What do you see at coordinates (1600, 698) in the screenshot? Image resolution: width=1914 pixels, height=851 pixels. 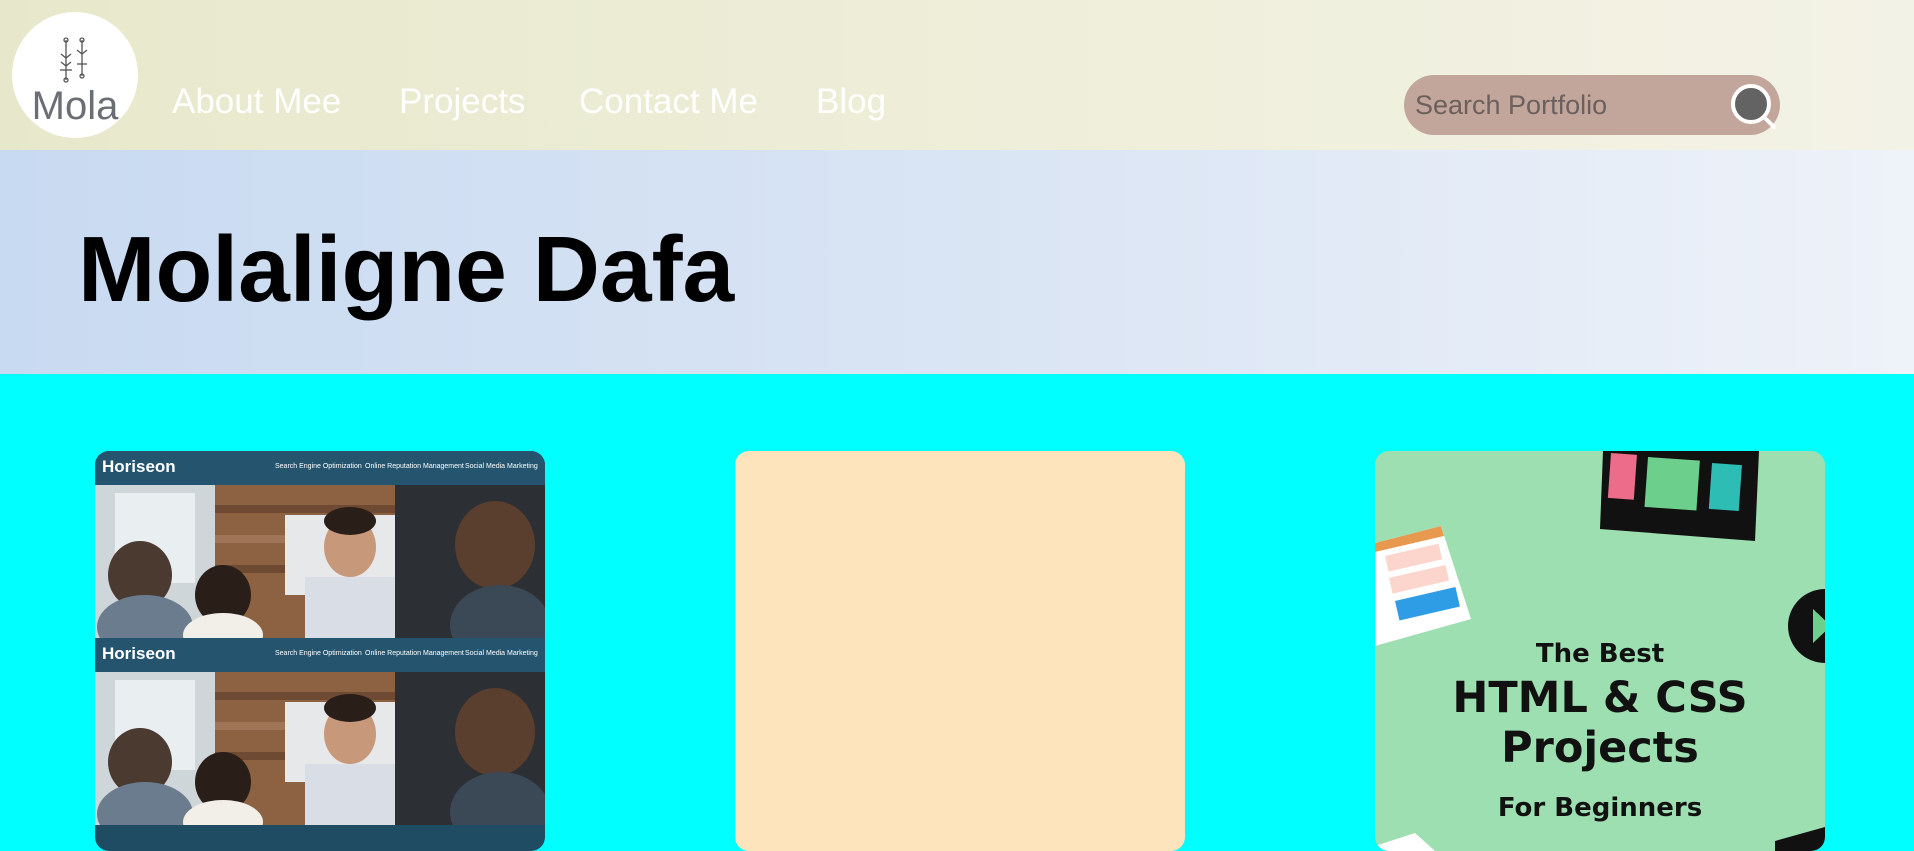 I see `promo-line-2: HTML & CSS` at bounding box center [1600, 698].